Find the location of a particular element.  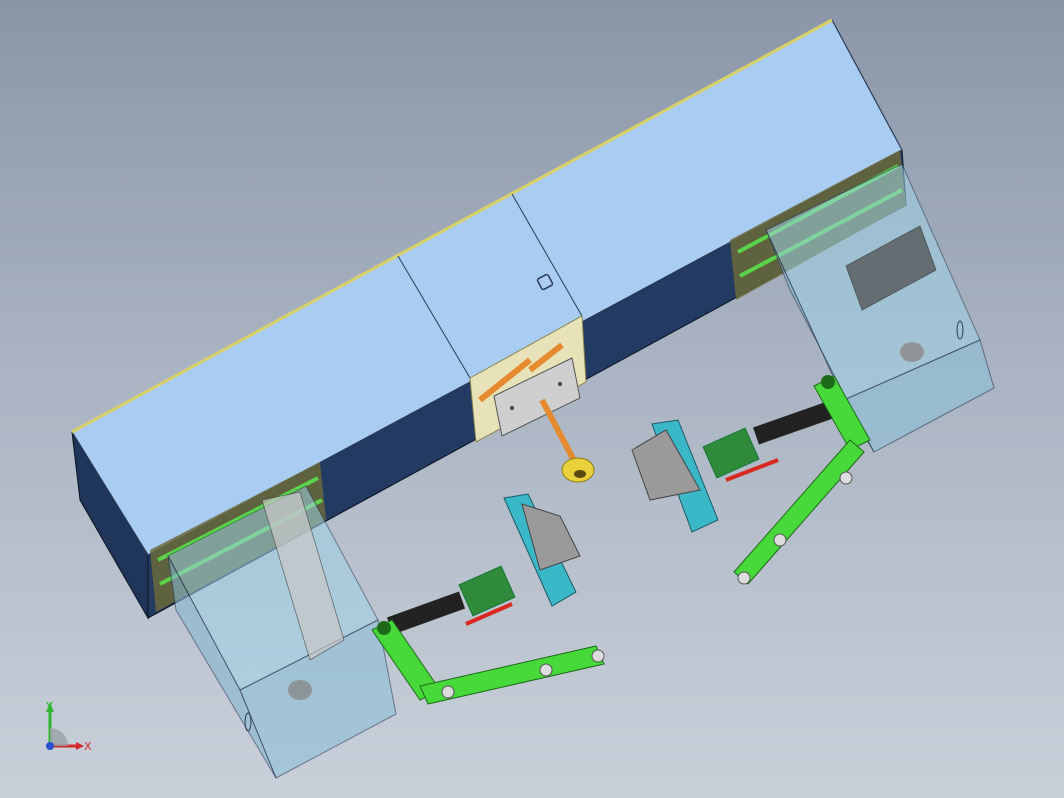

left-inner-pulley is located at coordinates (300, 690).